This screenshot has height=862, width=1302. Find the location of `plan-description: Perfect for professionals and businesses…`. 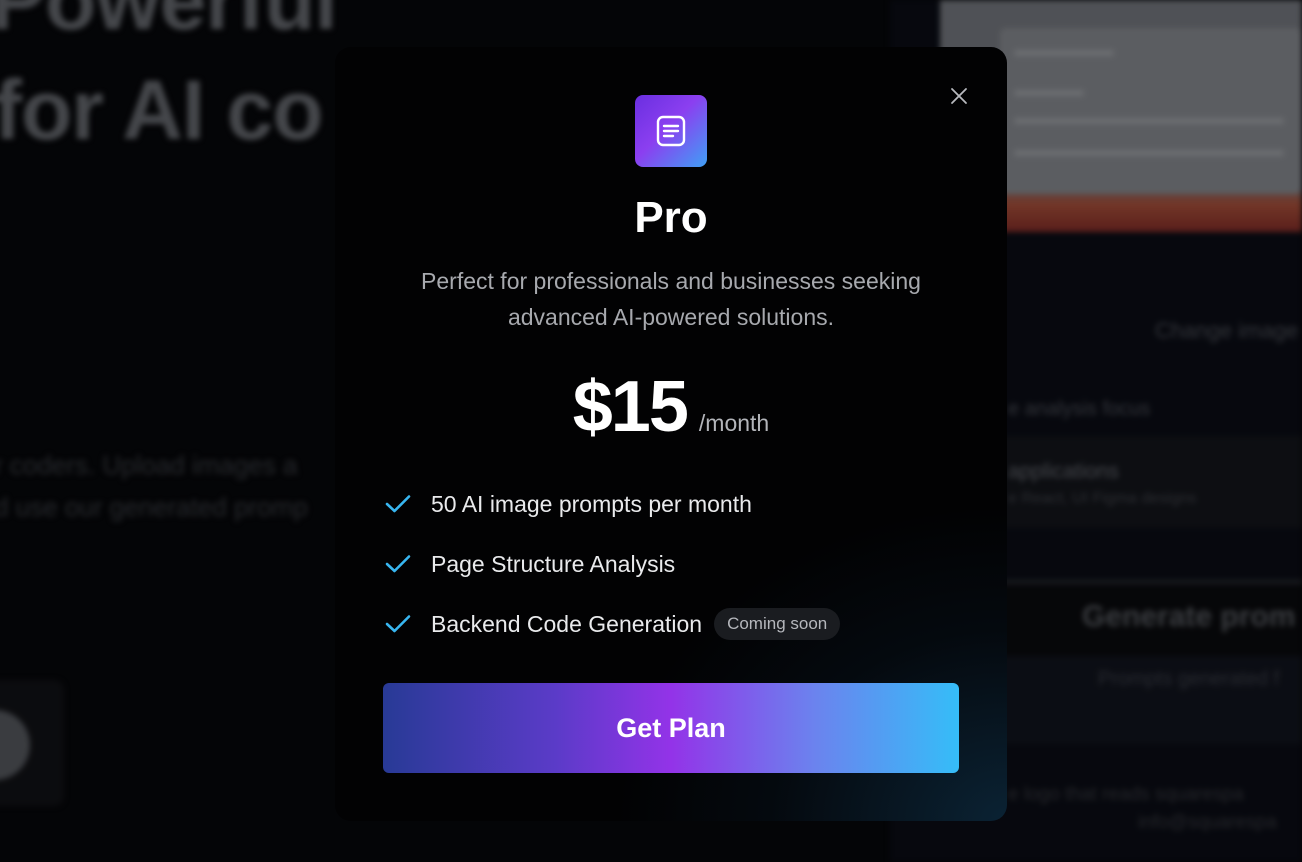

plan-description: Perfect for professionals and businesses… is located at coordinates (671, 299).